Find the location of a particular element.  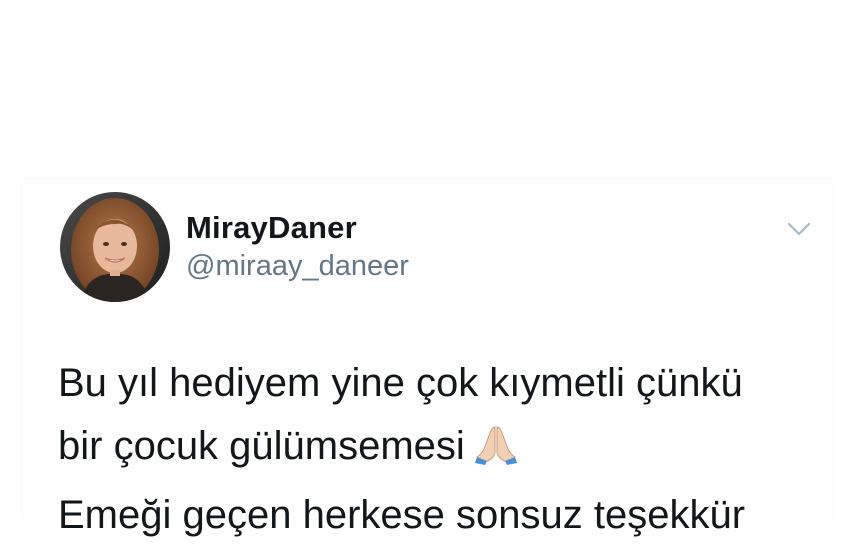

user-handle: @miraay_daneer is located at coordinates (297, 266).